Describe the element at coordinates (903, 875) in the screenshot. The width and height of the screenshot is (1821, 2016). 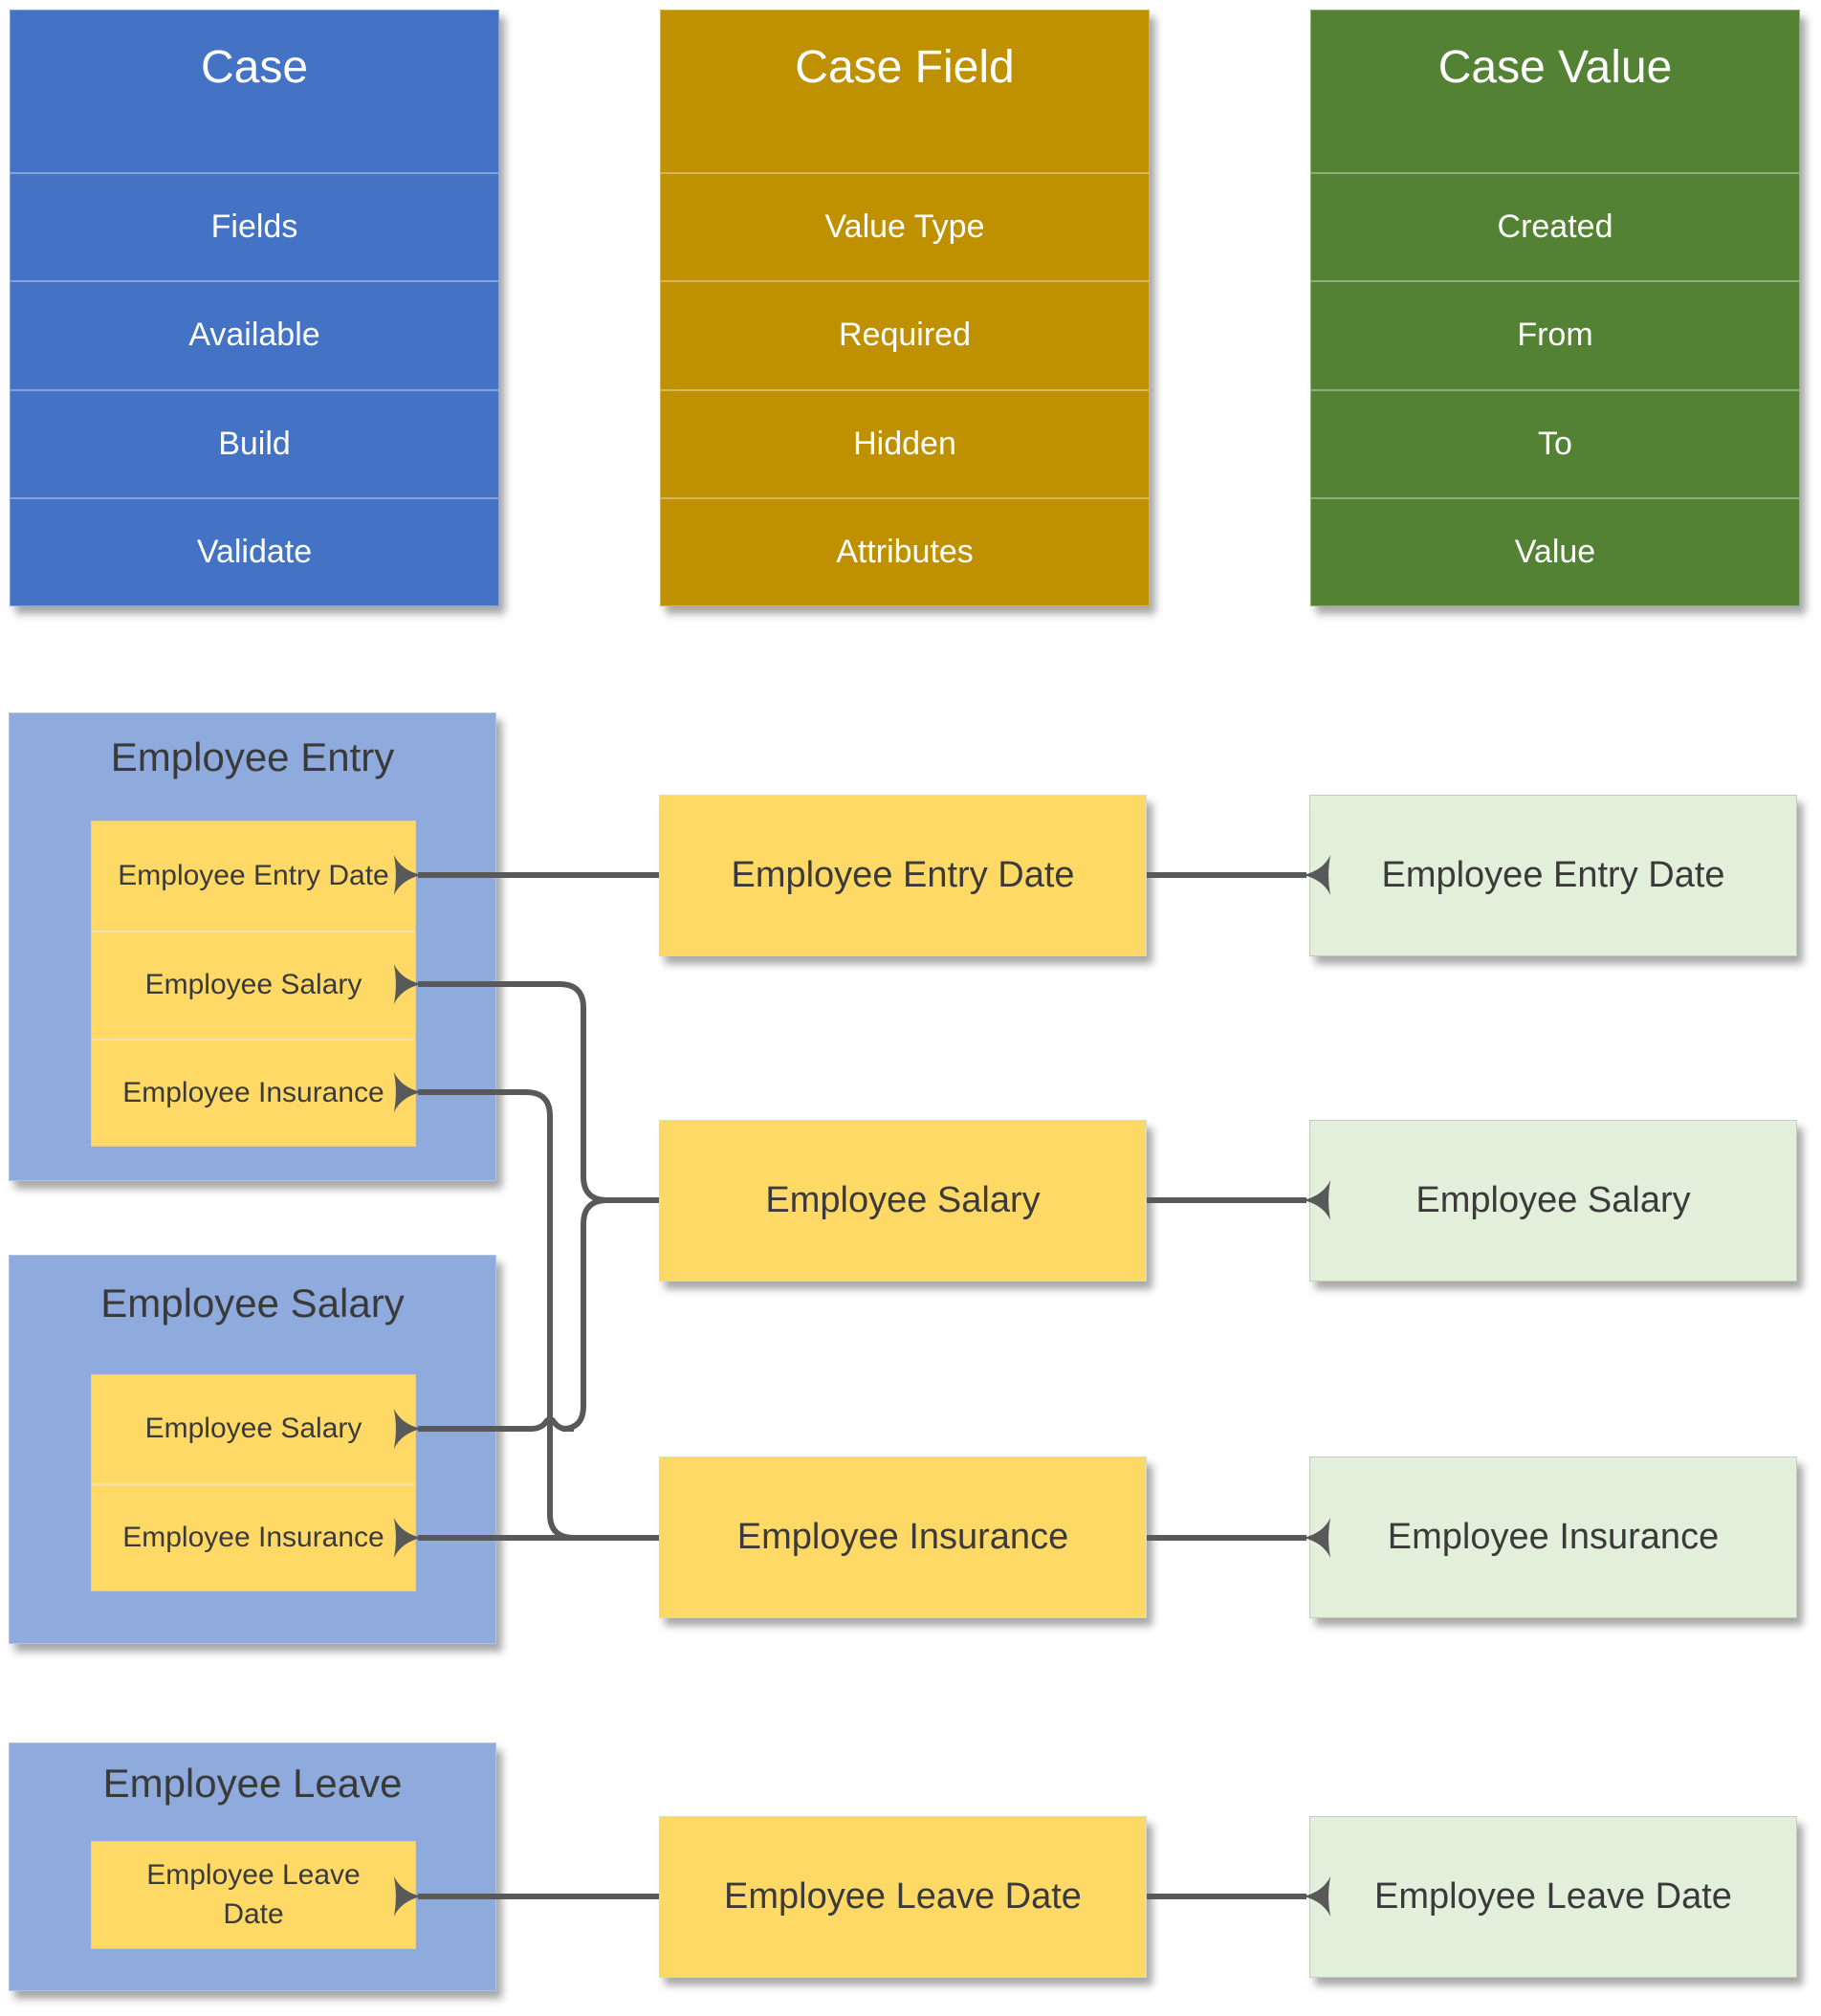
I see `case-field-box: Employee Entry Date` at that location.